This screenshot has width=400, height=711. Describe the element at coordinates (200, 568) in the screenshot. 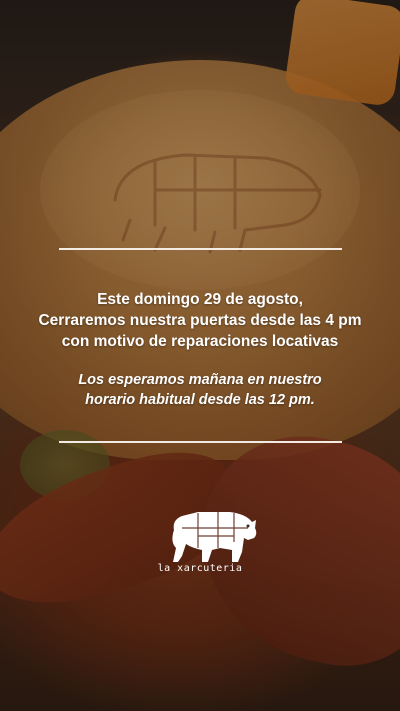

I see `brand-name: la xarcuteria` at that location.